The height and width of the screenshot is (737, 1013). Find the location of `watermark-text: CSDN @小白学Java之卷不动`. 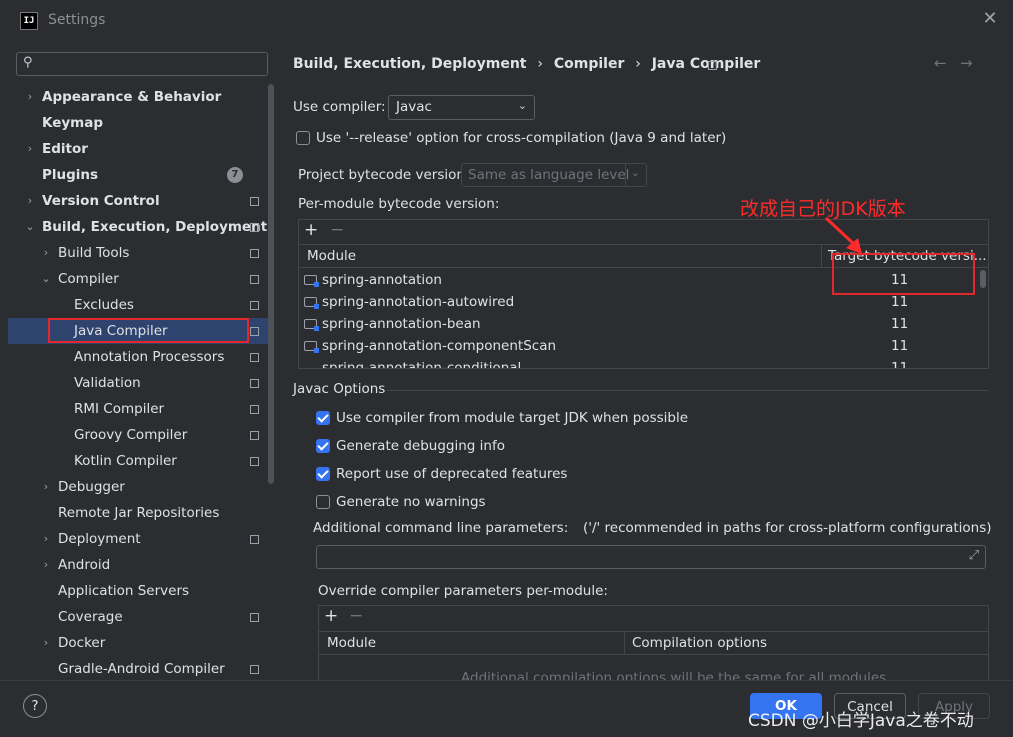

watermark-text: CSDN @小白学Java之卷不动 is located at coordinates (861, 721).